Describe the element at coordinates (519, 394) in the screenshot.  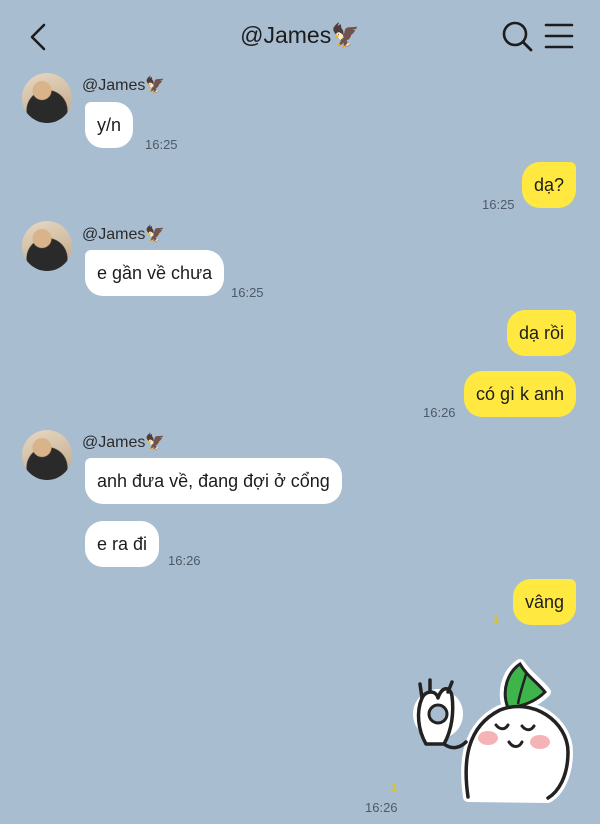
I see `message-bubble: có gì k anh` at that location.